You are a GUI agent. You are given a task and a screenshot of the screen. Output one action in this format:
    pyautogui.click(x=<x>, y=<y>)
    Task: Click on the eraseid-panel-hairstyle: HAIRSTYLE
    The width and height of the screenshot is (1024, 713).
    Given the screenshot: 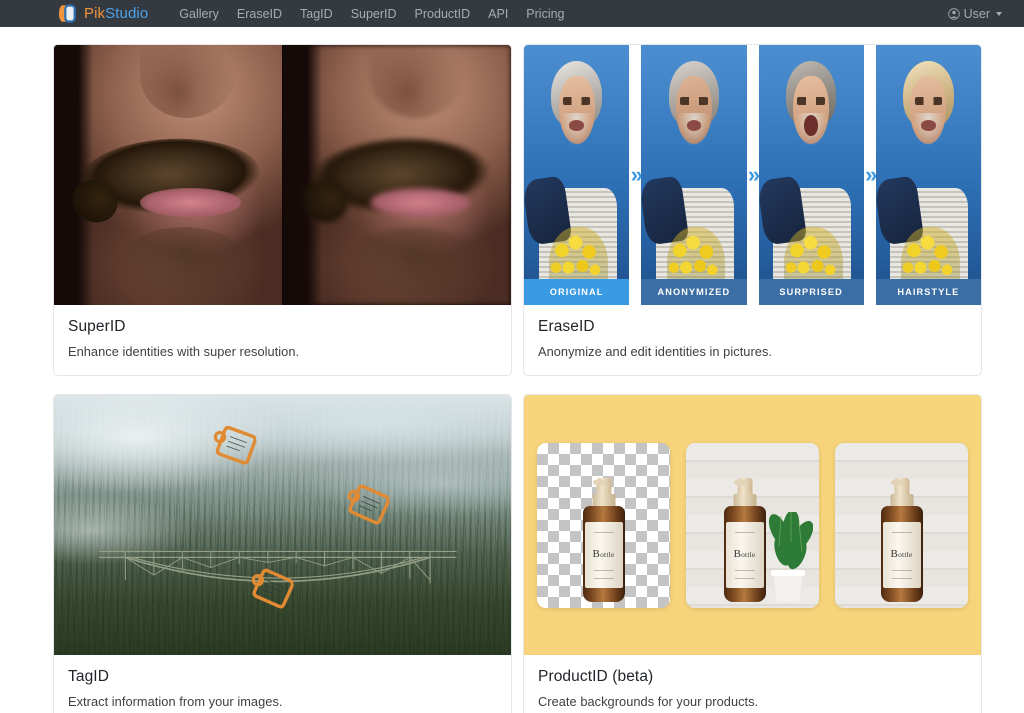 What is the action you would take?
    pyautogui.click(x=928, y=175)
    